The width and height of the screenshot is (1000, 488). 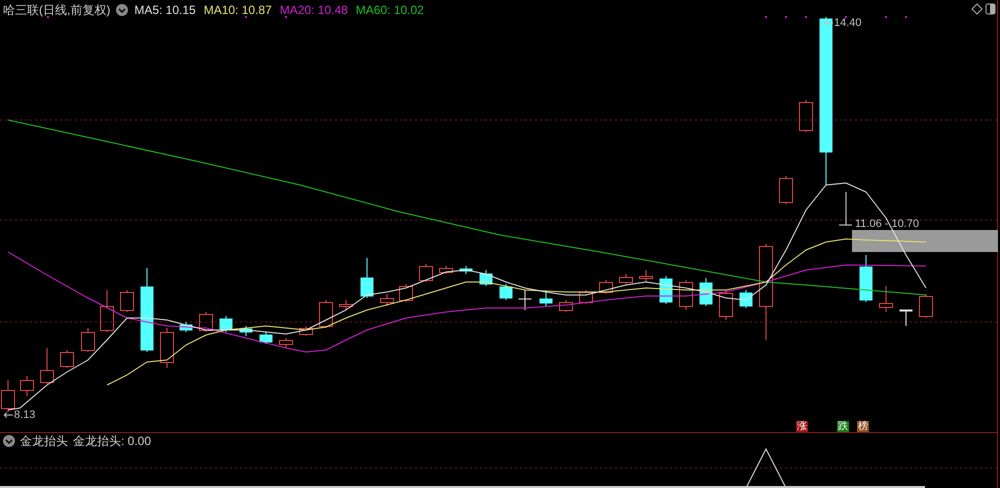 What do you see at coordinates (766, 468) in the screenshot?
I see `indicator-line` at bounding box center [766, 468].